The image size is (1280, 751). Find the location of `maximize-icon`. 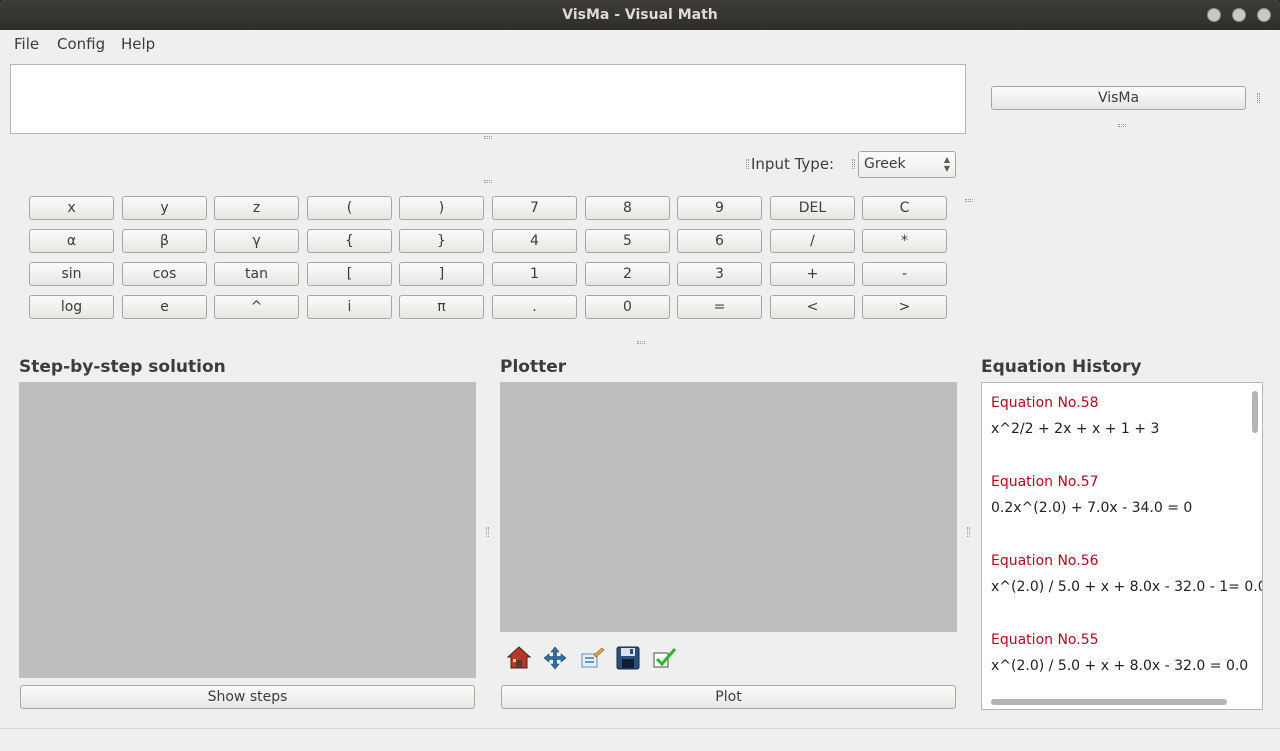

maximize-icon is located at coordinates (1239, 15).